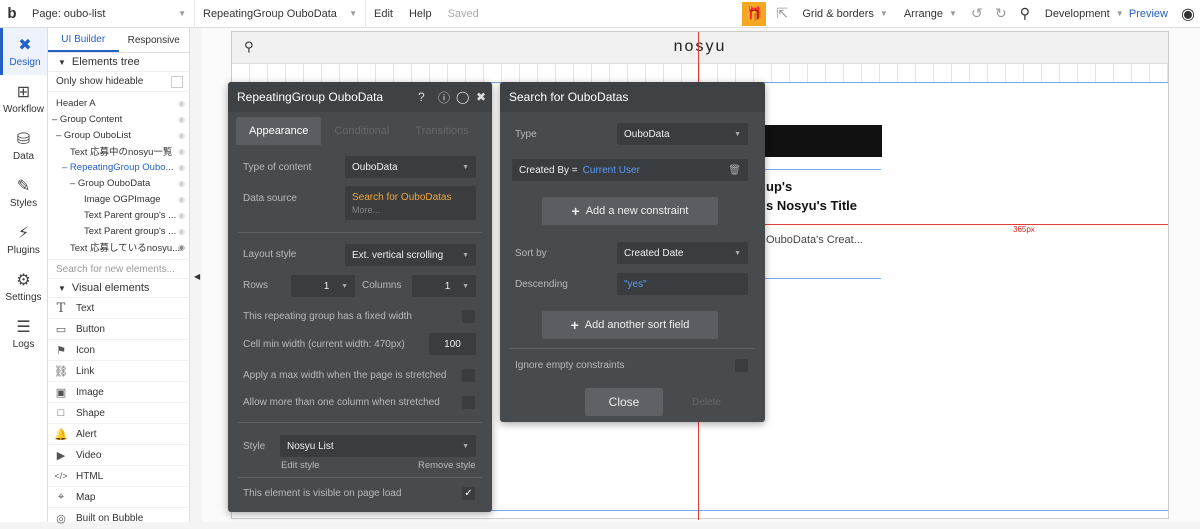 The image size is (1200, 529). What do you see at coordinates (706, 402) in the screenshot?
I see `delete-button: Delete` at bounding box center [706, 402].